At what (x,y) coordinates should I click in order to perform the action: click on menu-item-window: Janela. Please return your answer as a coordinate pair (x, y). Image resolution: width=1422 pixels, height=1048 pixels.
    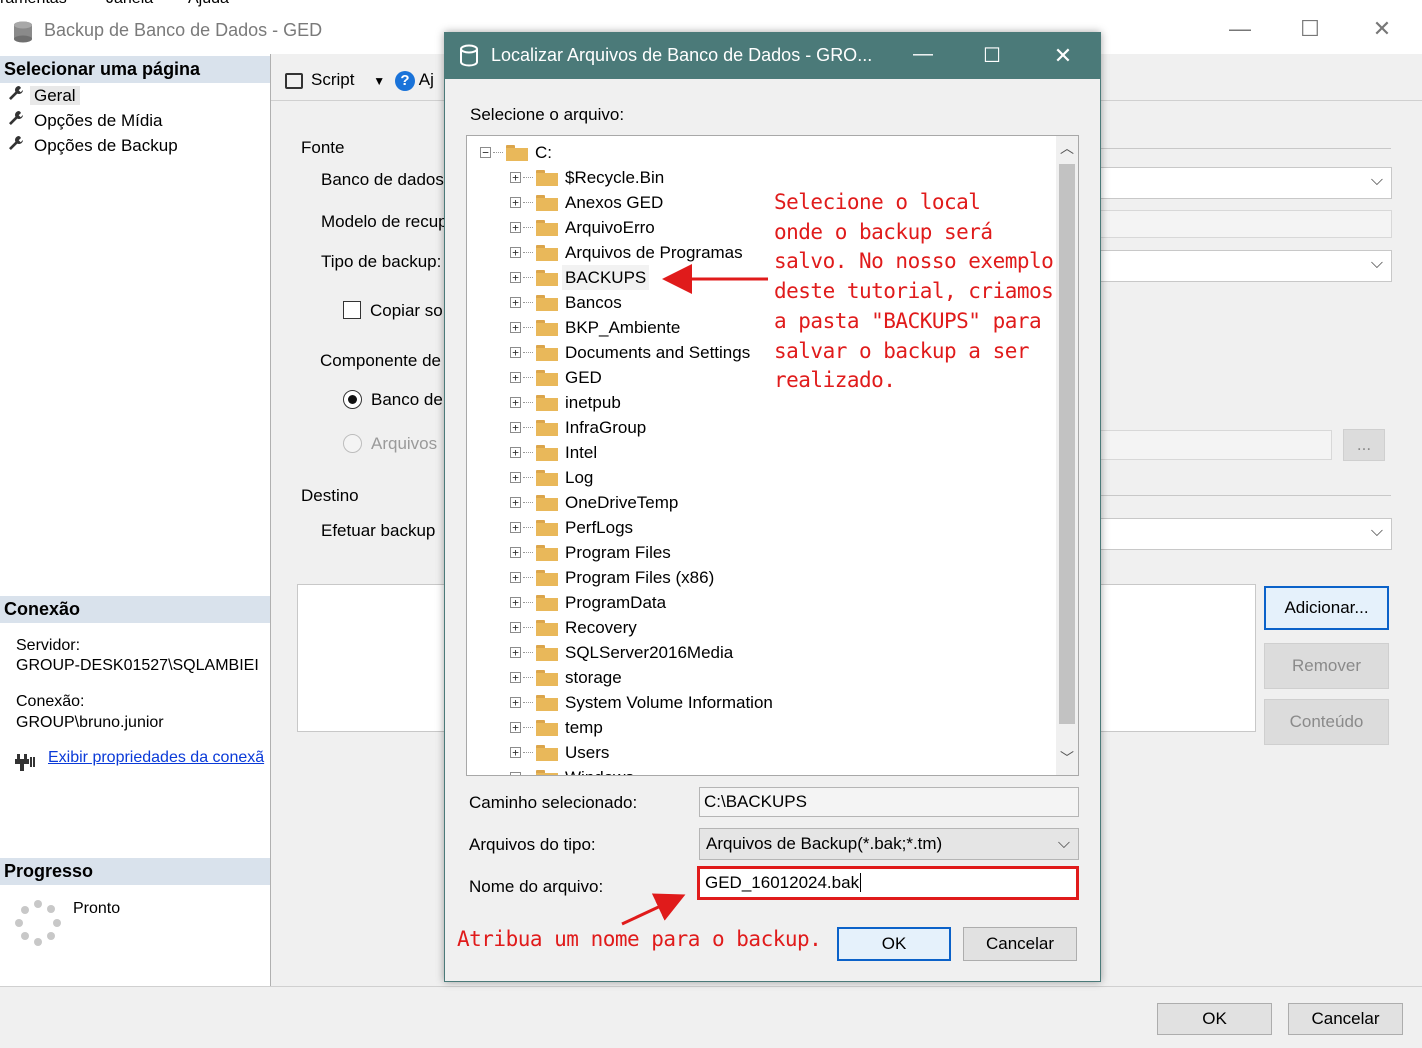
    Looking at the image, I should click on (129, 4).